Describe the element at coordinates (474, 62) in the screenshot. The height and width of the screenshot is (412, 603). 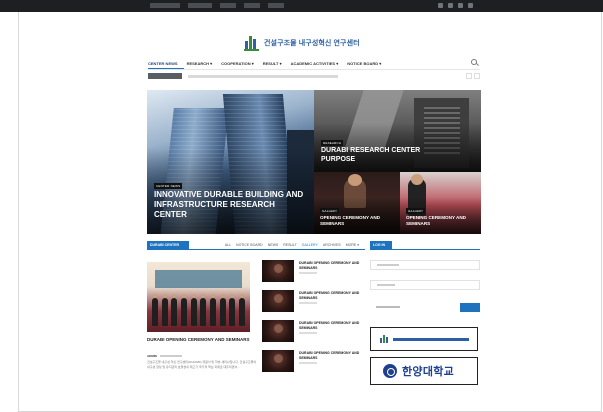
I see `search-icon` at that location.